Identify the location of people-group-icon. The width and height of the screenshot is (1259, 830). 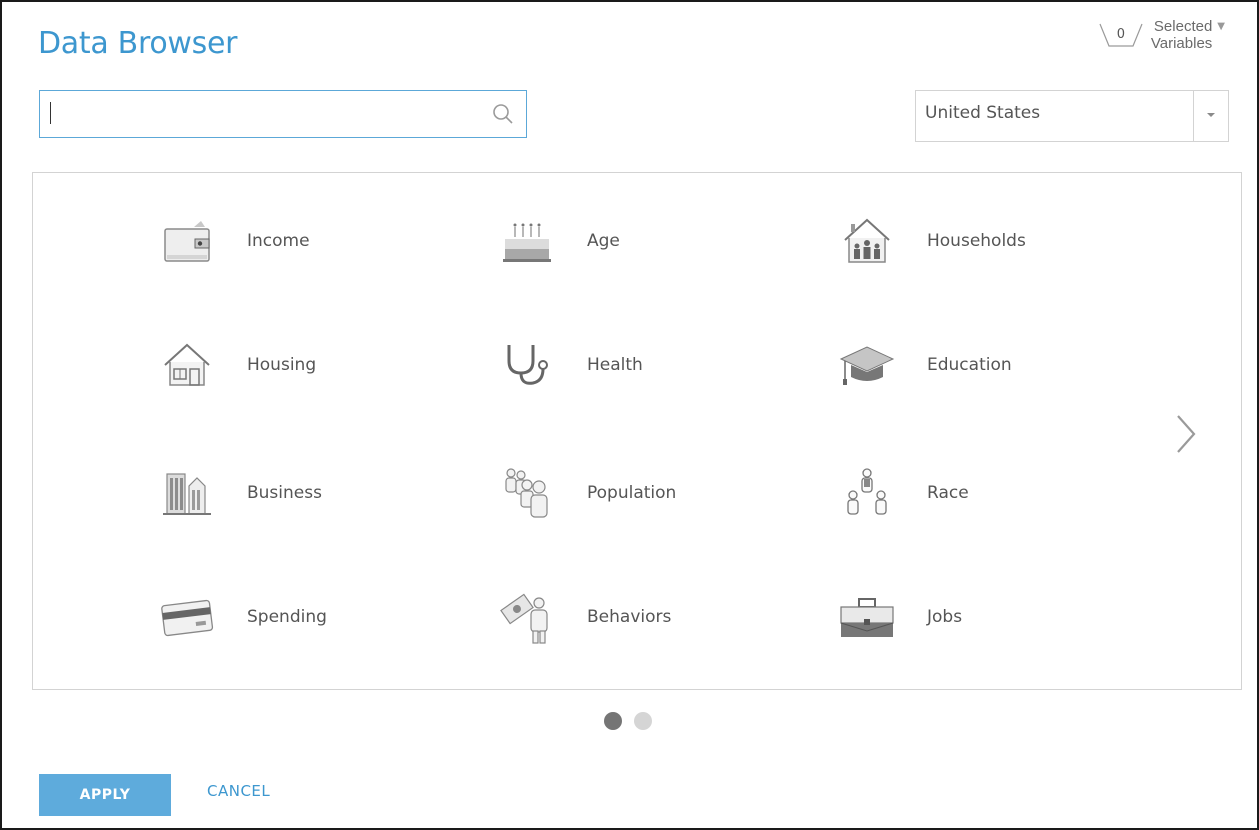
(867, 493).